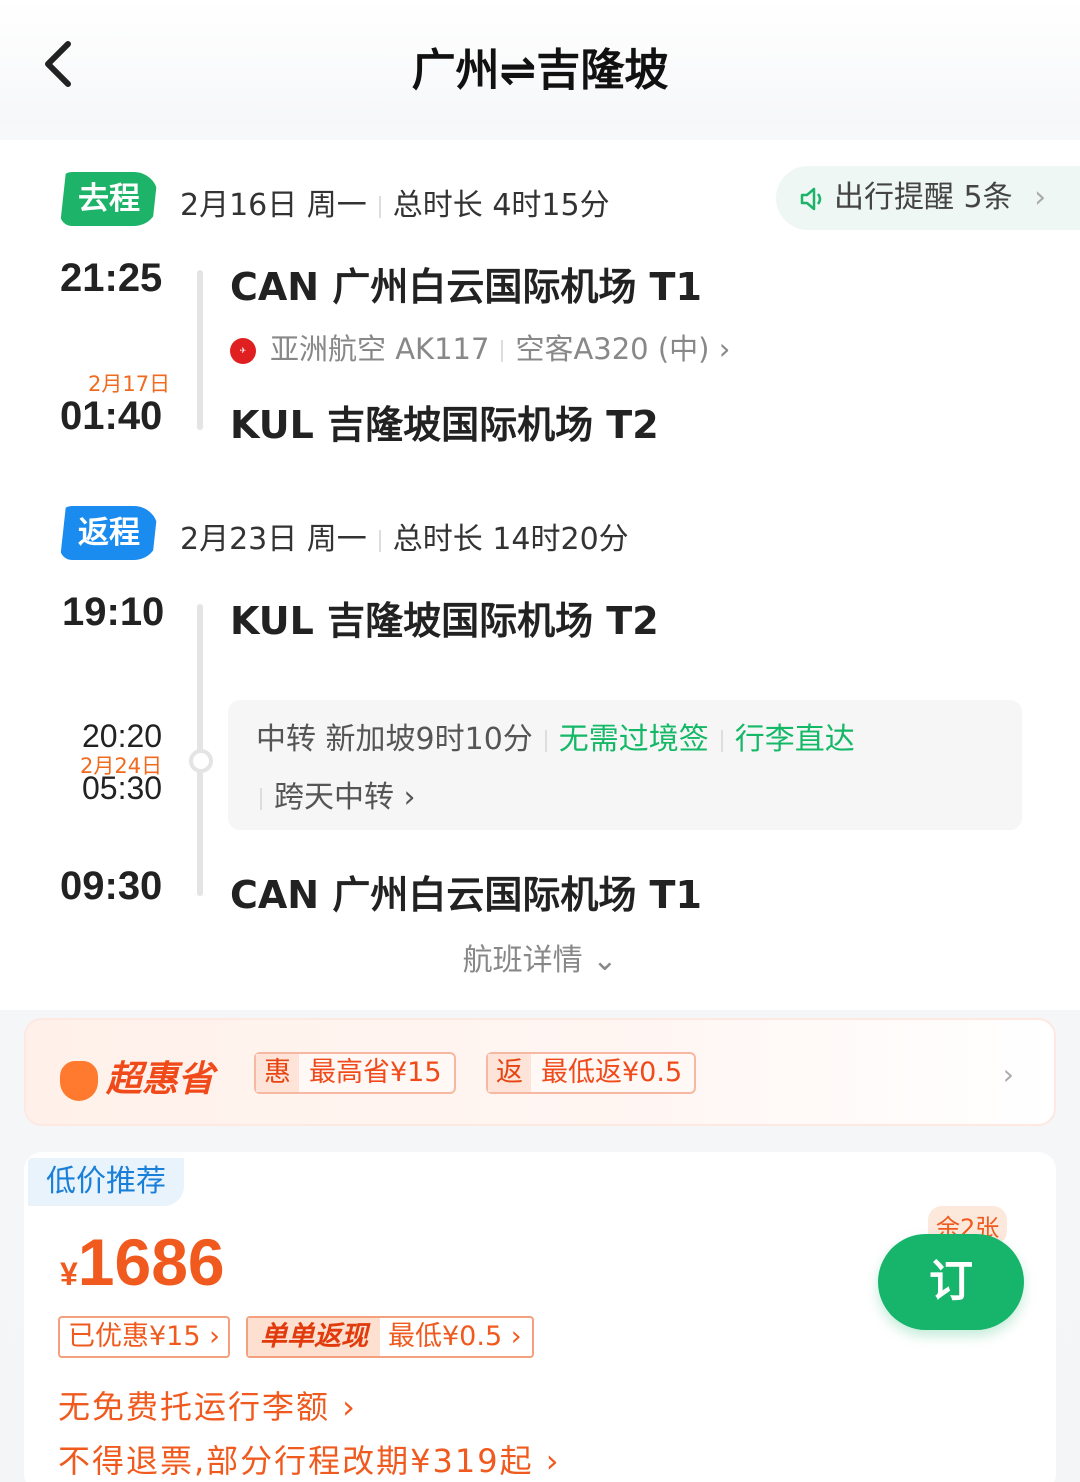 This screenshot has width=1080, height=1482. What do you see at coordinates (923, 197) in the screenshot?
I see `reminder-label: 出行提醒 5条` at bounding box center [923, 197].